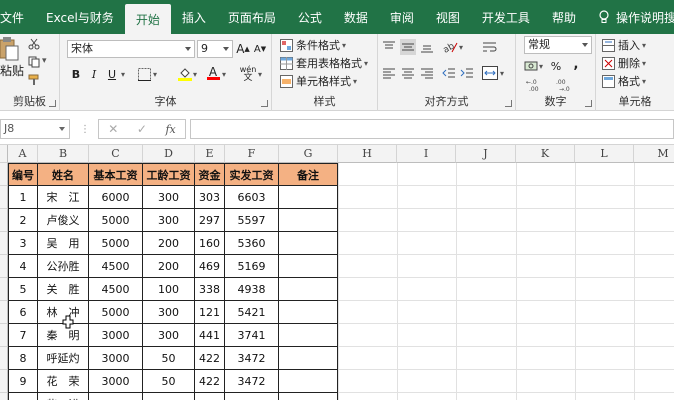  What do you see at coordinates (44, 61) in the screenshot?
I see `copy-dropdown-arrow: ▾` at bounding box center [44, 61].